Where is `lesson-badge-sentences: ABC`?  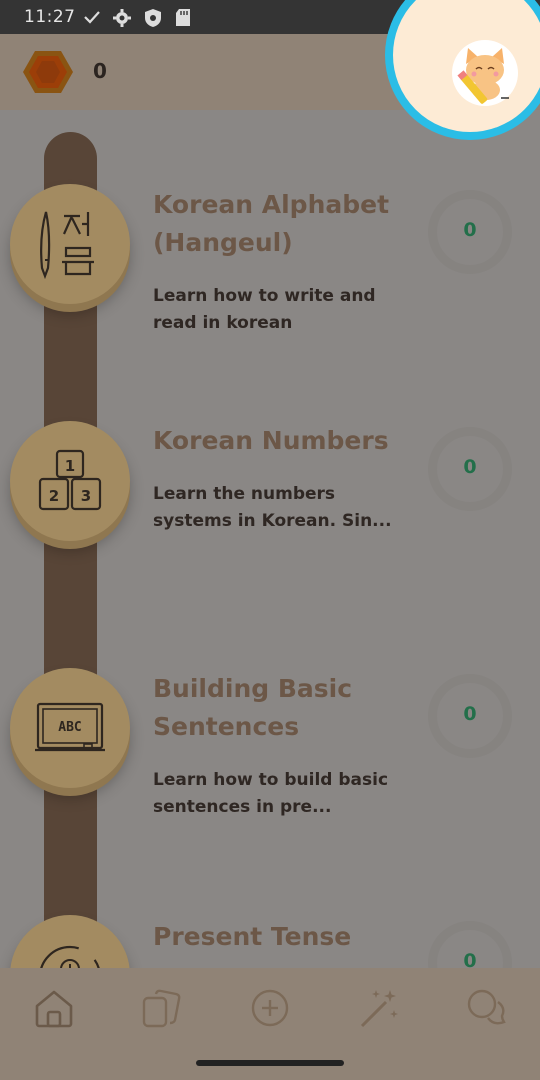 lesson-badge-sentences: ABC is located at coordinates (70, 728).